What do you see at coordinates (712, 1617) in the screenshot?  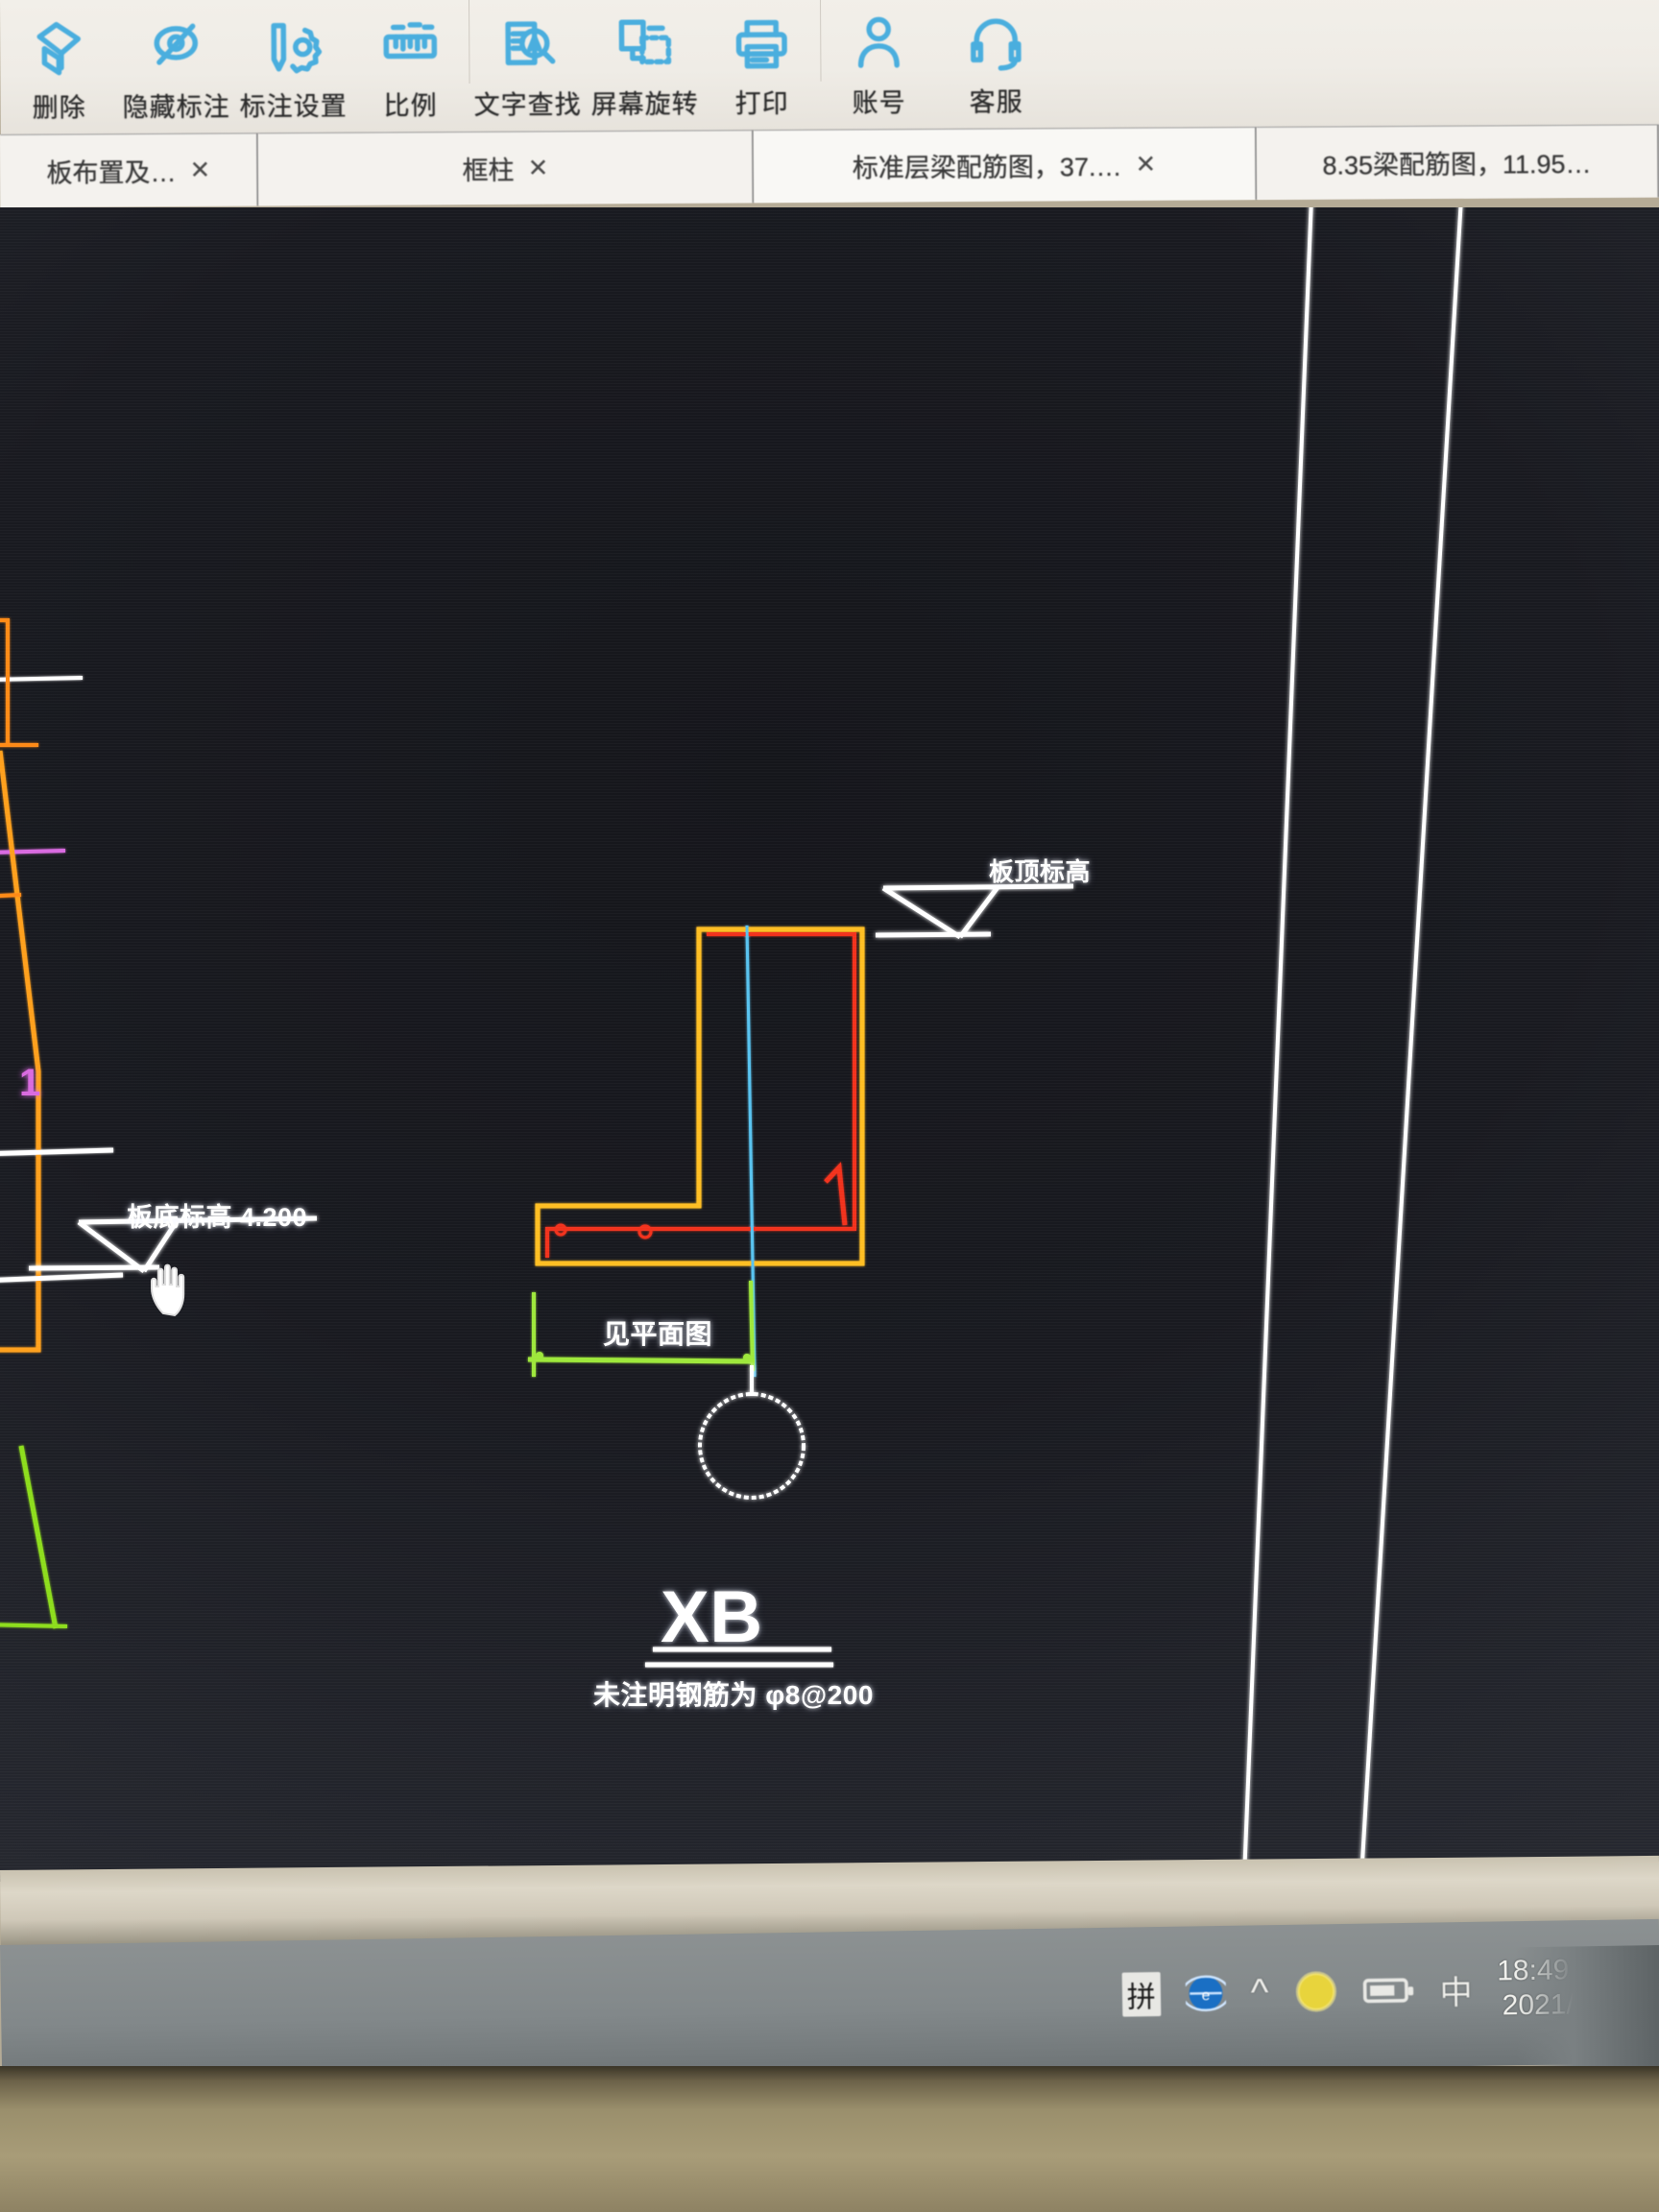 I see `slab-tag: XB` at bounding box center [712, 1617].